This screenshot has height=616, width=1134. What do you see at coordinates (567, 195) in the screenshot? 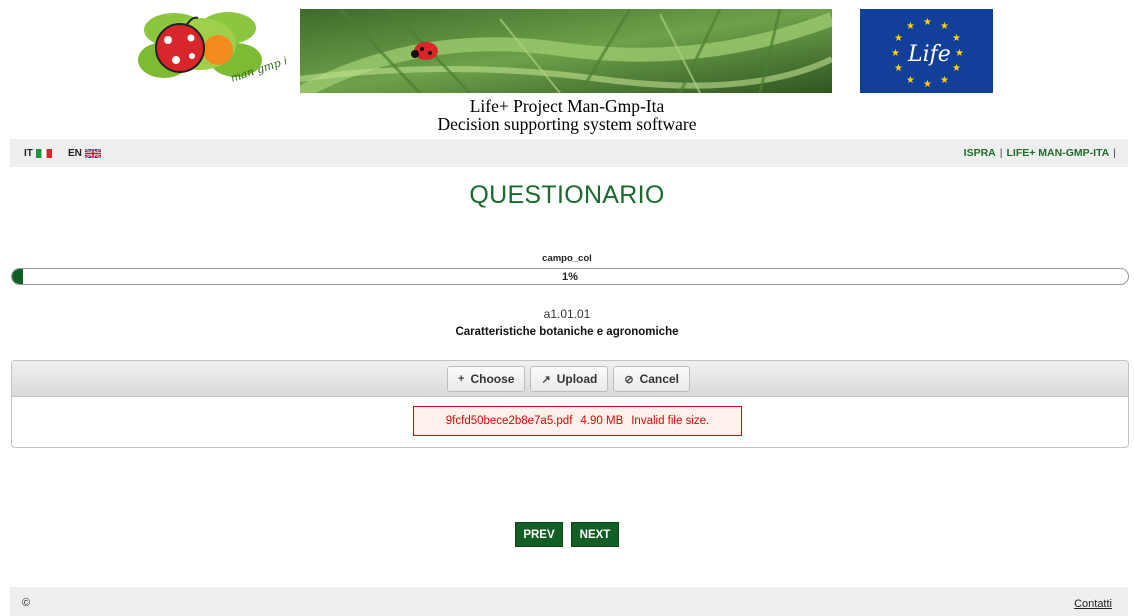
I see `page-title: QUESTIONARIO` at bounding box center [567, 195].